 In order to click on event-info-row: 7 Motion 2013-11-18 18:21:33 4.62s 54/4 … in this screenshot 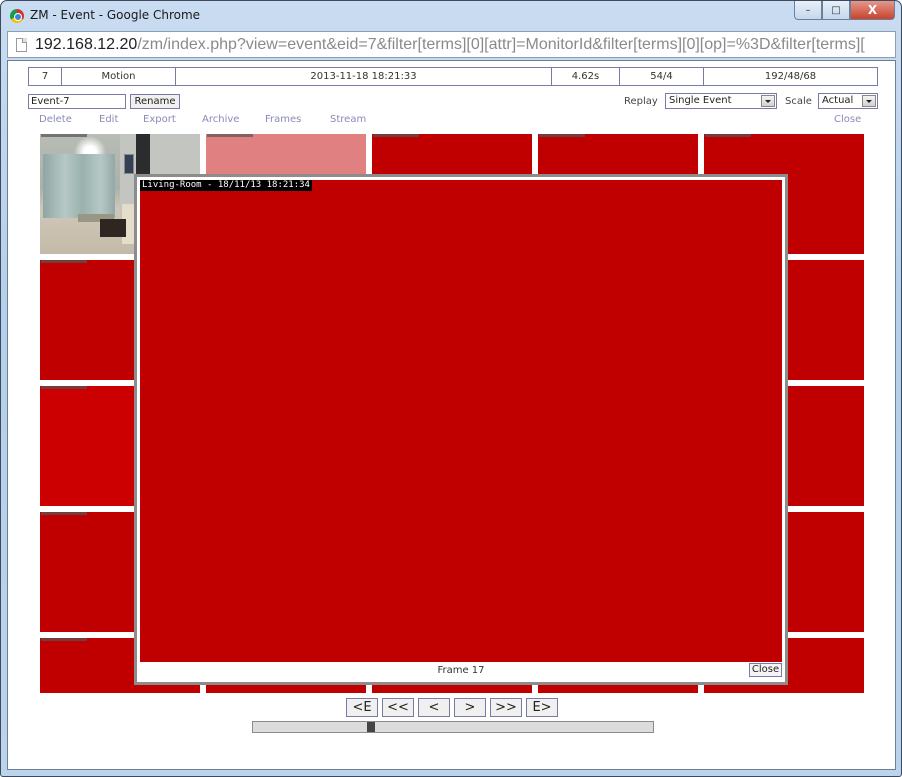, I will do `click(453, 76)`.